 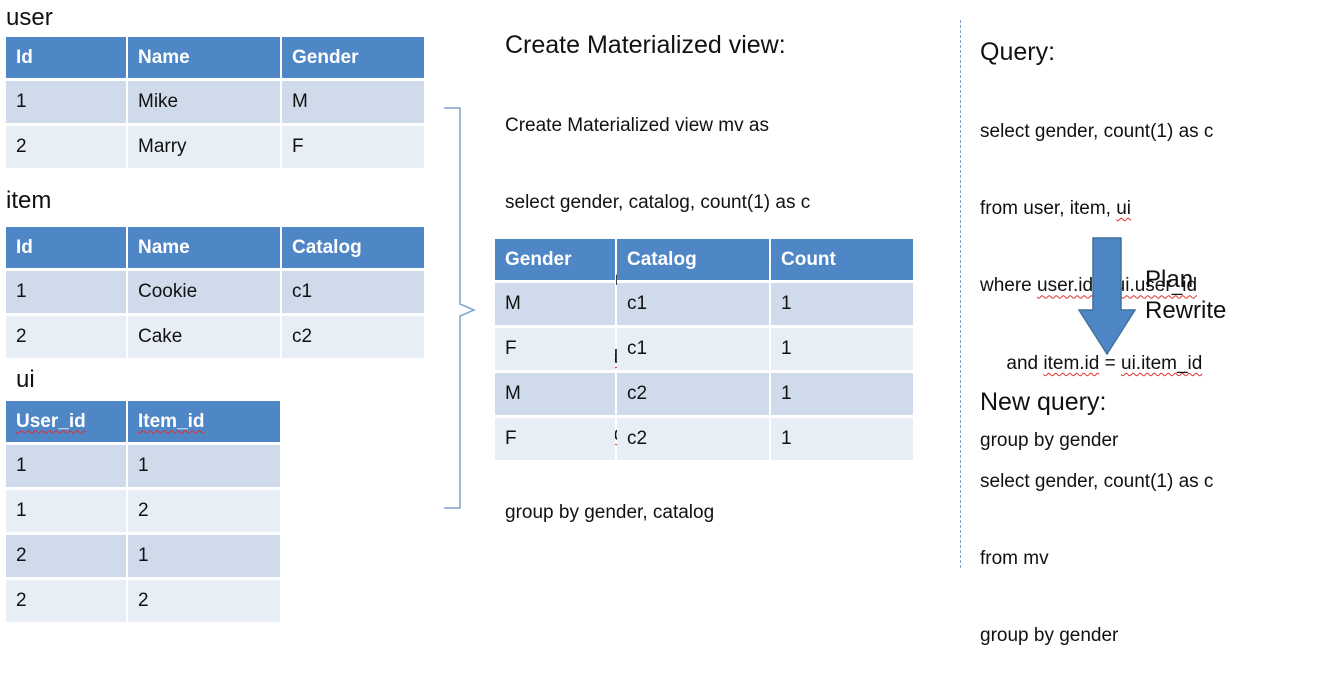 I want to click on sql-line: from user, item, ui, so click(x=1055, y=208).